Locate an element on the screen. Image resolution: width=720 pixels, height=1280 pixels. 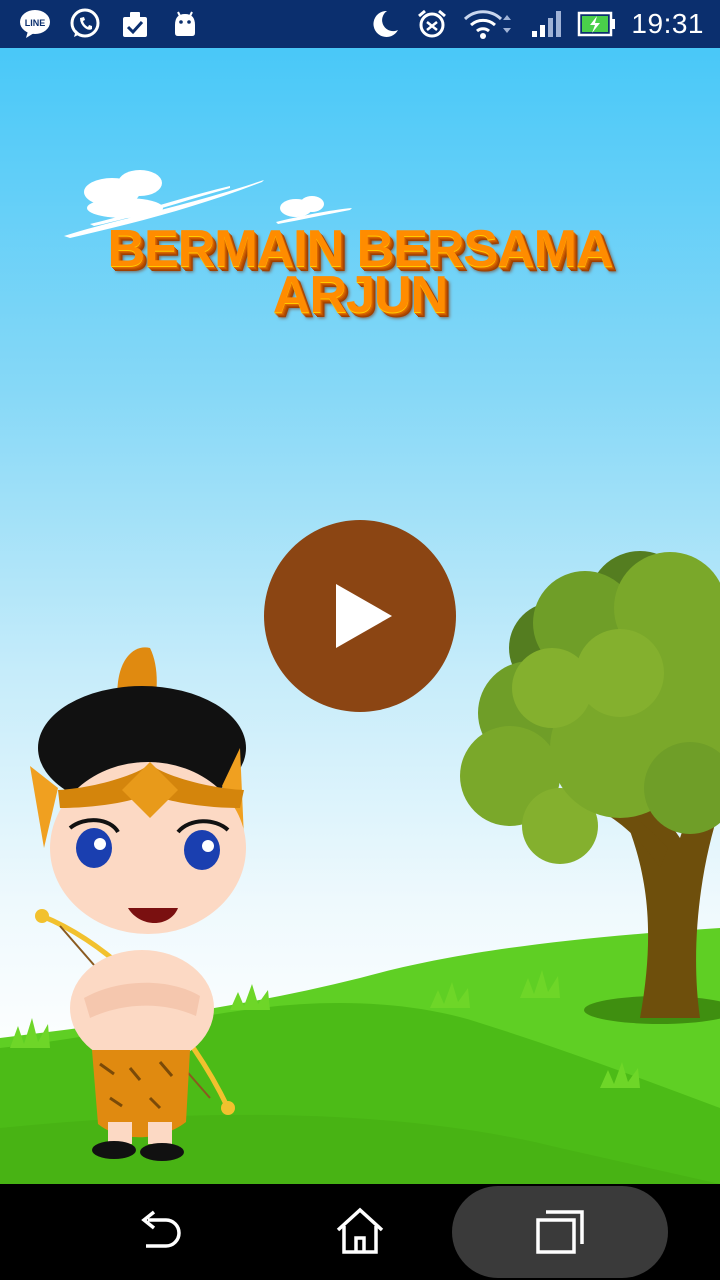
alarm-icon is located at coordinates (432, 24).